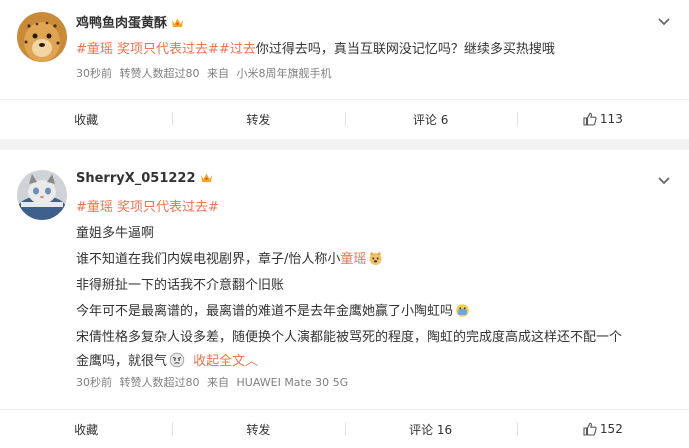 The height and width of the screenshot is (448, 689). I want to click on comment-label: 评论 6, so click(430, 119).